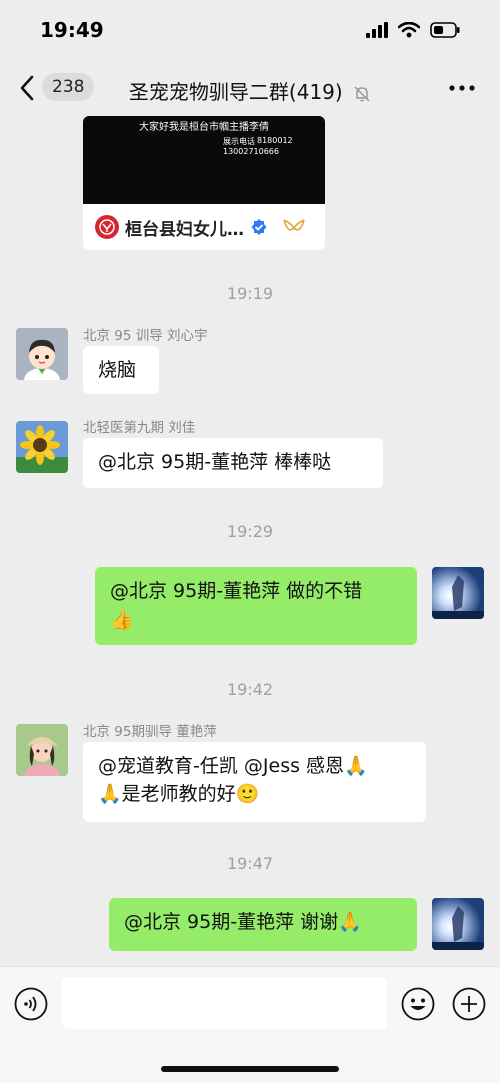  I want to click on sender-name: 北京 95期驯导 董艳萍, so click(150, 732).